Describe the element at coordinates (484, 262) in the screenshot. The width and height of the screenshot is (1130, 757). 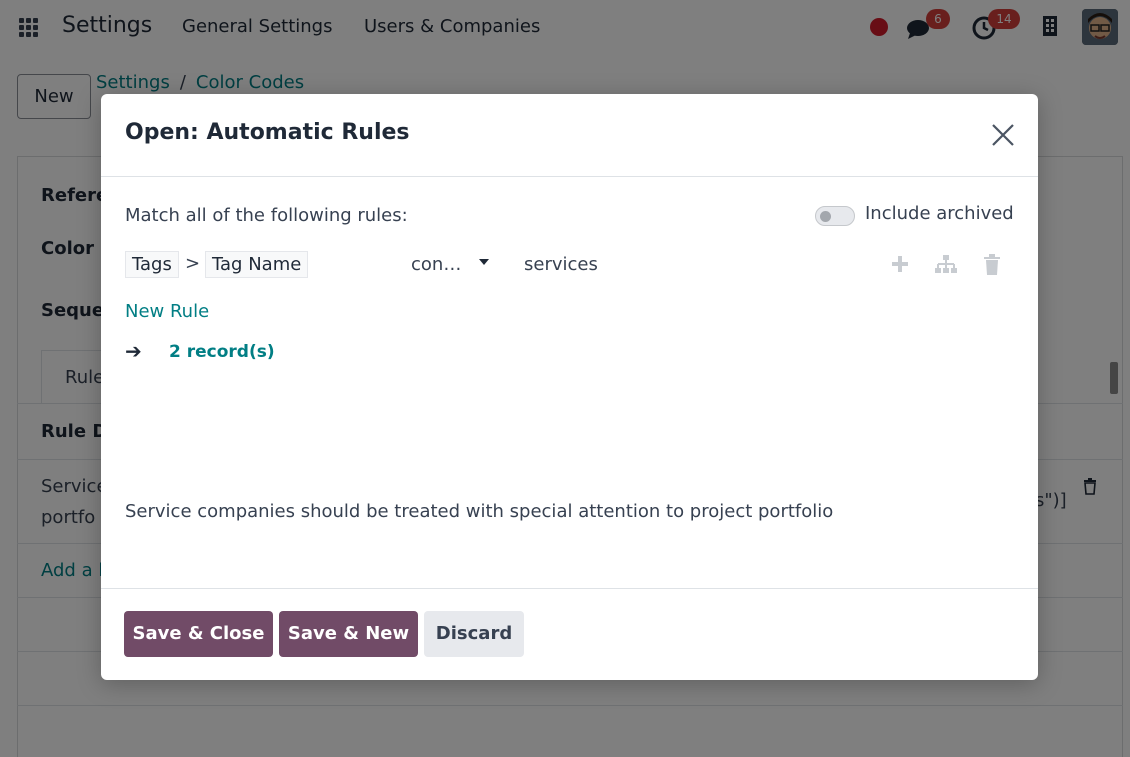
I see `operator-dropdown-icon` at that location.